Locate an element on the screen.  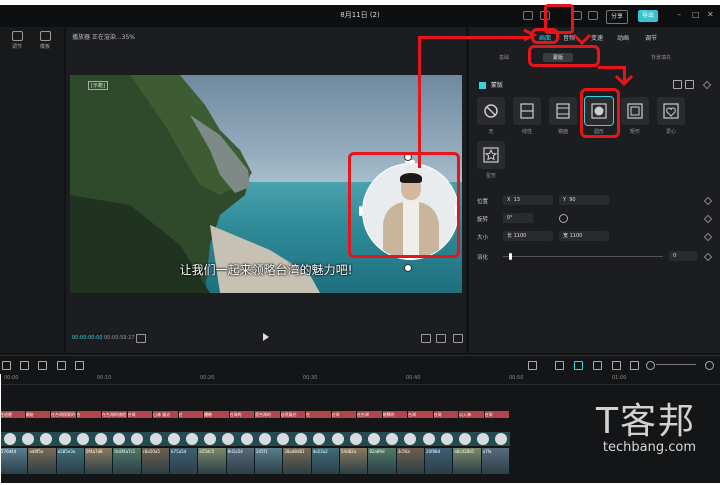
freeze-icon is located at coordinates (42, 365).